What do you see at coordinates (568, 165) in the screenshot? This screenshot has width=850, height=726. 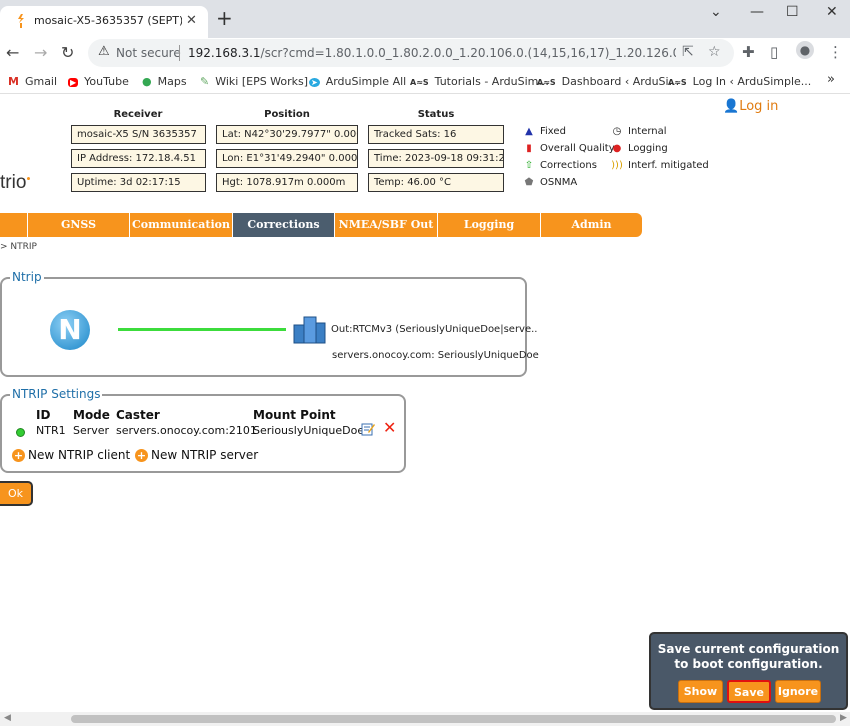 I see `legend-label: Corrections` at bounding box center [568, 165].